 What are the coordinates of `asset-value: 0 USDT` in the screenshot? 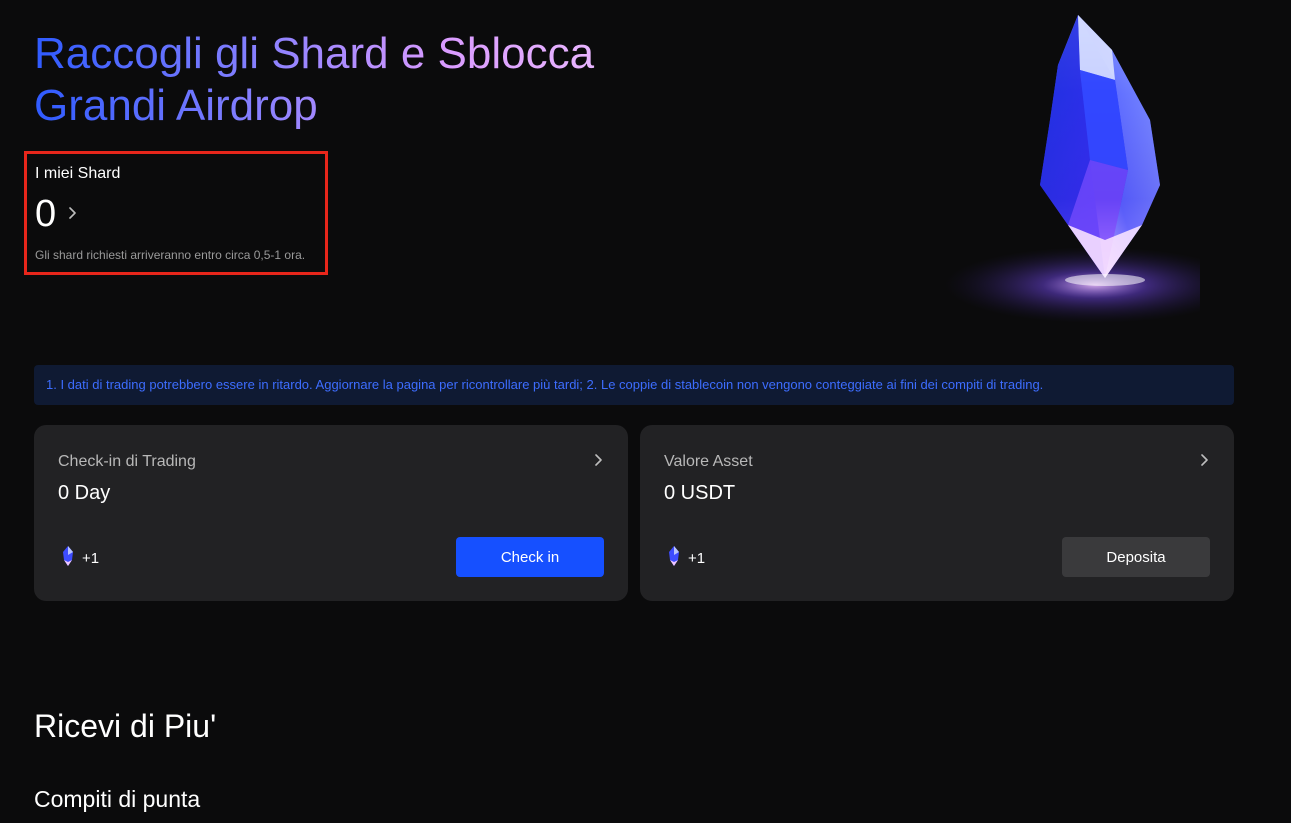 It's located at (700, 493).